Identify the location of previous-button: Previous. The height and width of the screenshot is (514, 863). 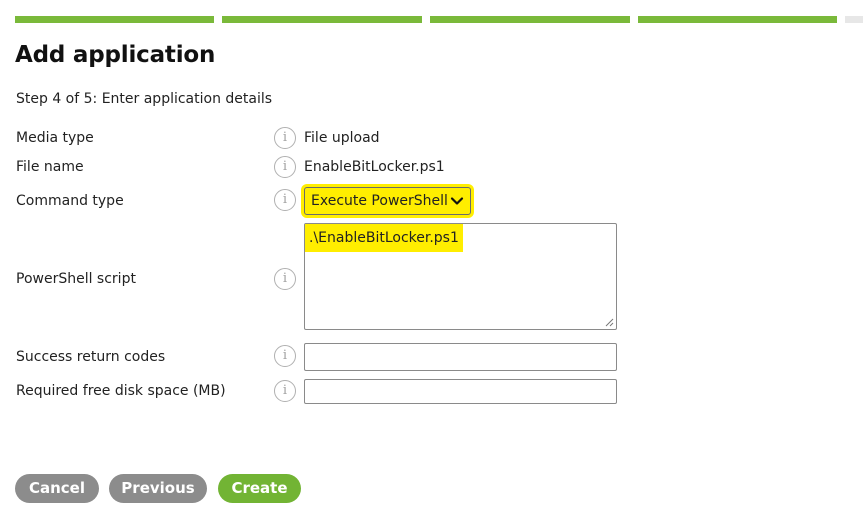
(158, 488).